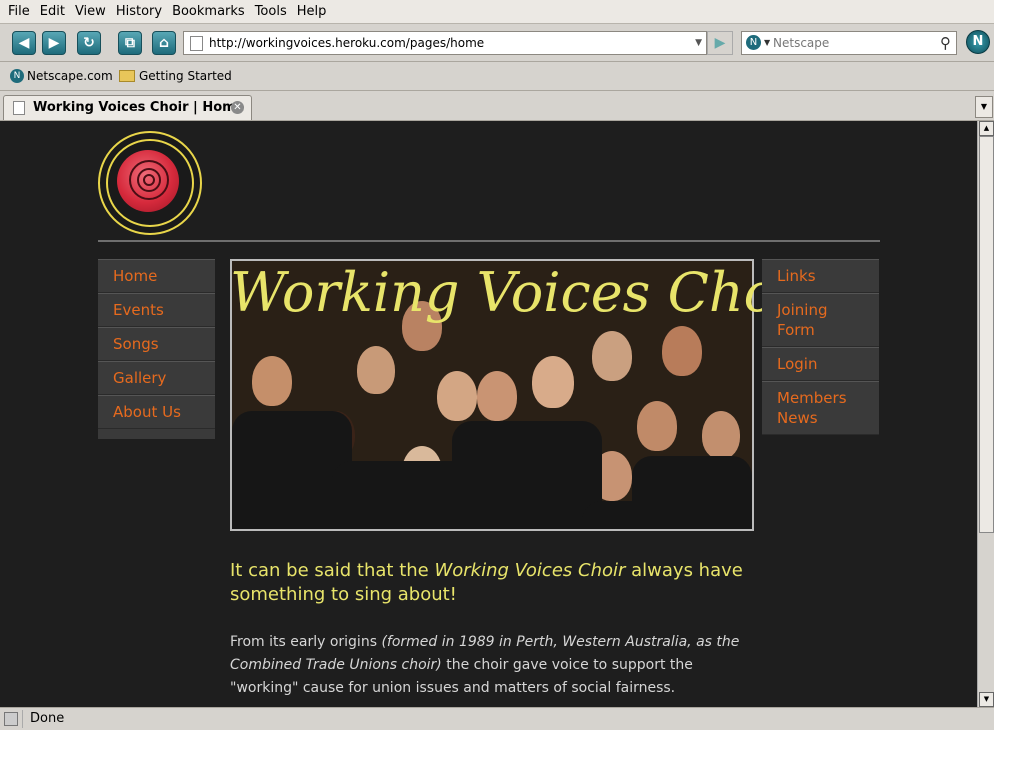 The image size is (1024, 768). What do you see at coordinates (47, 718) in the screenshot?
I see `status-text: Done` at bounding box center [47, 718].